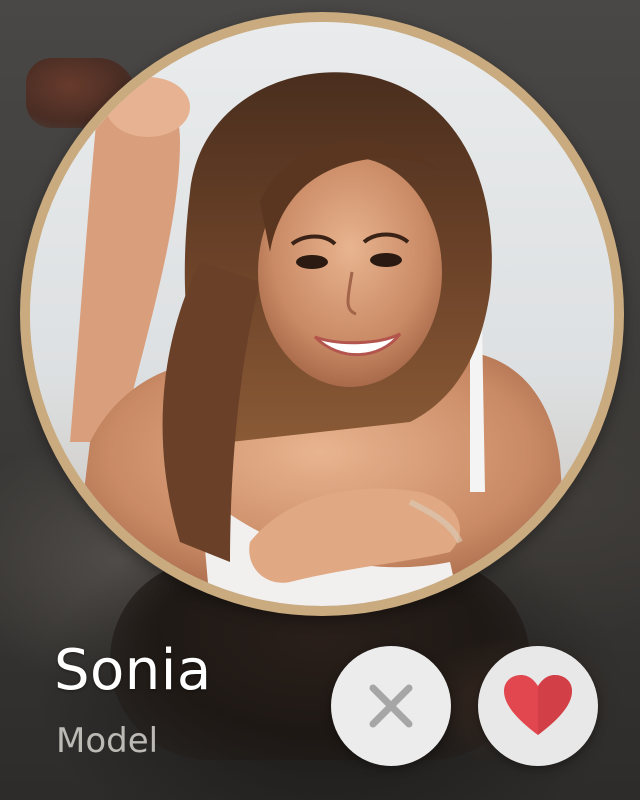  I want to click on close-icon, so click(391, 706).